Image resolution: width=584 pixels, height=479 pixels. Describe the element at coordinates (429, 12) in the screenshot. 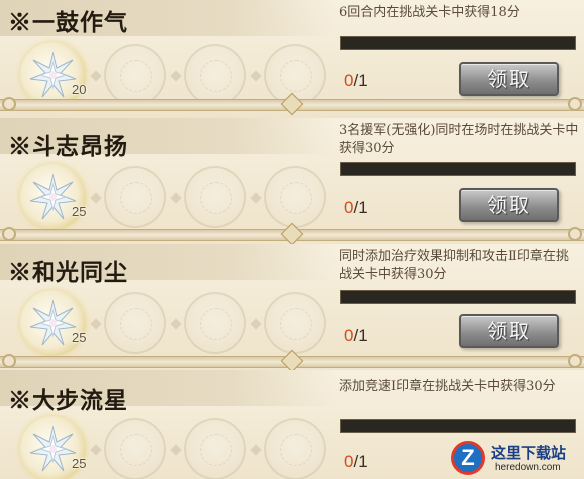

I see `task-description: 6回合内在挑战关卡中获得18分` at that location.